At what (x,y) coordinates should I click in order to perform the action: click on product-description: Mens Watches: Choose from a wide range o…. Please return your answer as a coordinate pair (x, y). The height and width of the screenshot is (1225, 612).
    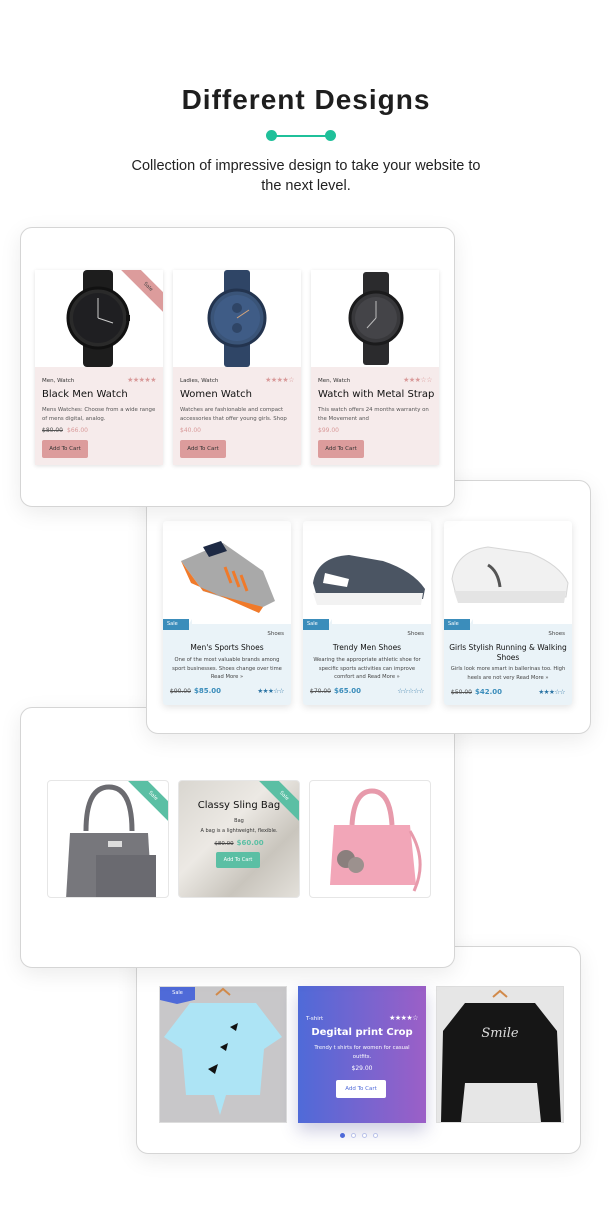
    Looking at the image, I should click on (99, 414).